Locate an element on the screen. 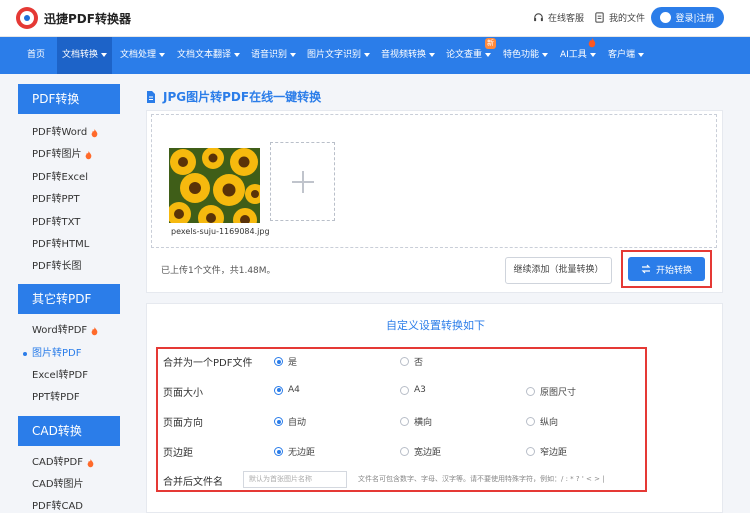 The height and width of the screenshot is (513, 750). sidebar-item-label: PPT转PDF is located at coordinates (56, 397).